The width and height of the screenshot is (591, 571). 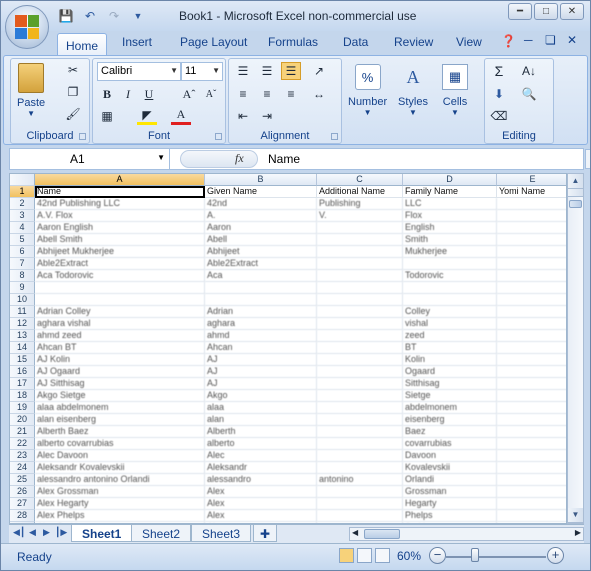 What do you see at coordinates (261, 348) in the screenshot?
I see `cell: Ahcan` at bounding box center [261, 348].